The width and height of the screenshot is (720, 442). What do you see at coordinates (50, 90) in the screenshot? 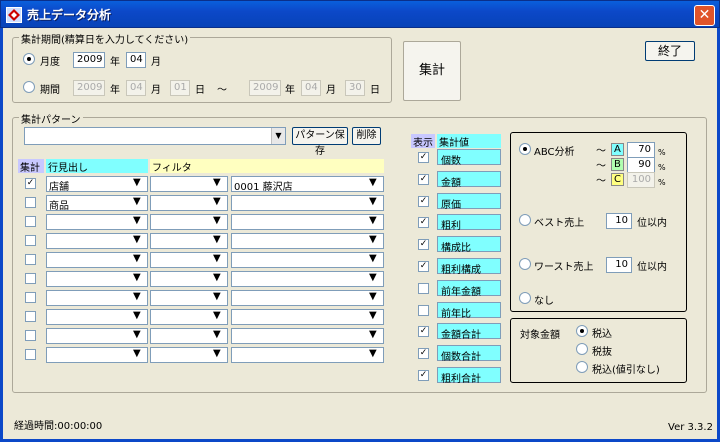
I see `range-label: 期間` at bounding box center [50, 90].